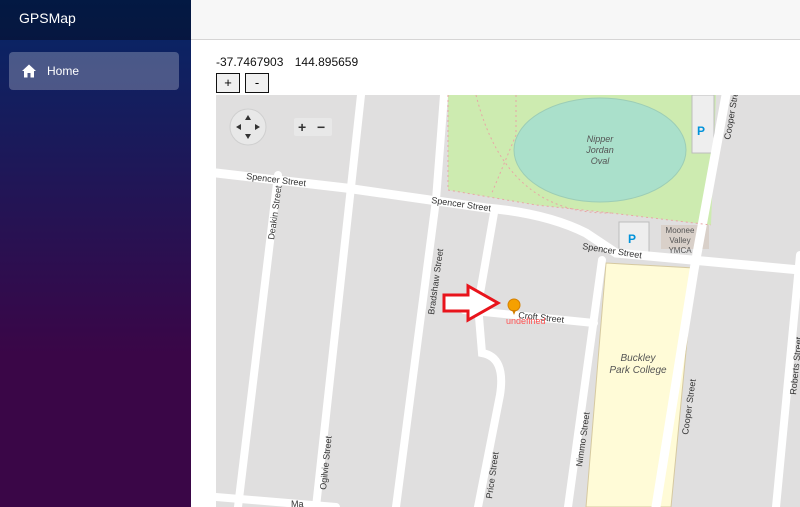 The image size is (800, 507). I want to click on coordinates-readout: -37.7467903 144.895659, so click(291, 62).